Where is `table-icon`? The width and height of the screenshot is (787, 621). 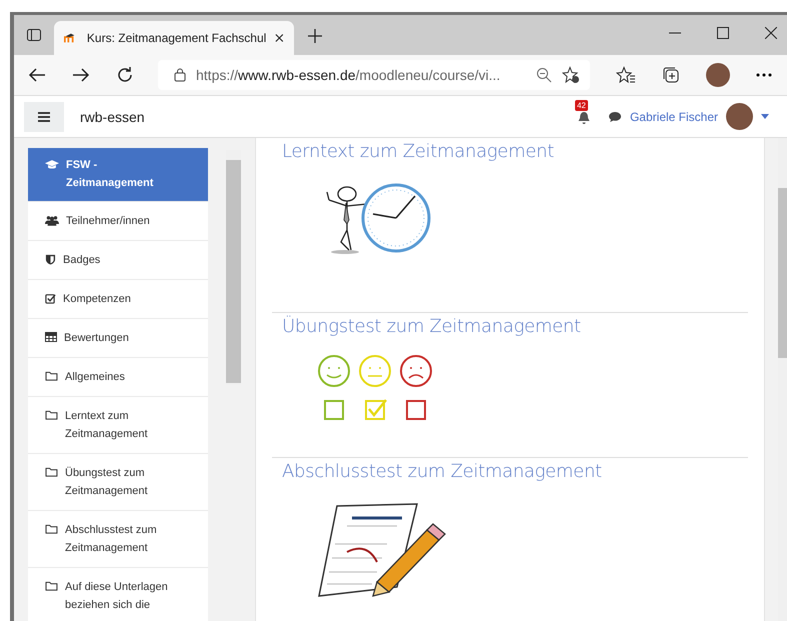 table-icon is located at coordinates (51, 337).